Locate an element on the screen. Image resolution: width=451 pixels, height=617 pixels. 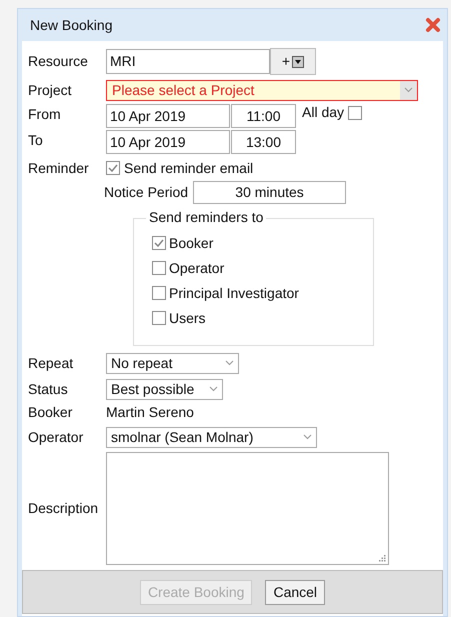
booker-name: Martin Sereno is located at coordinates (150, 412).